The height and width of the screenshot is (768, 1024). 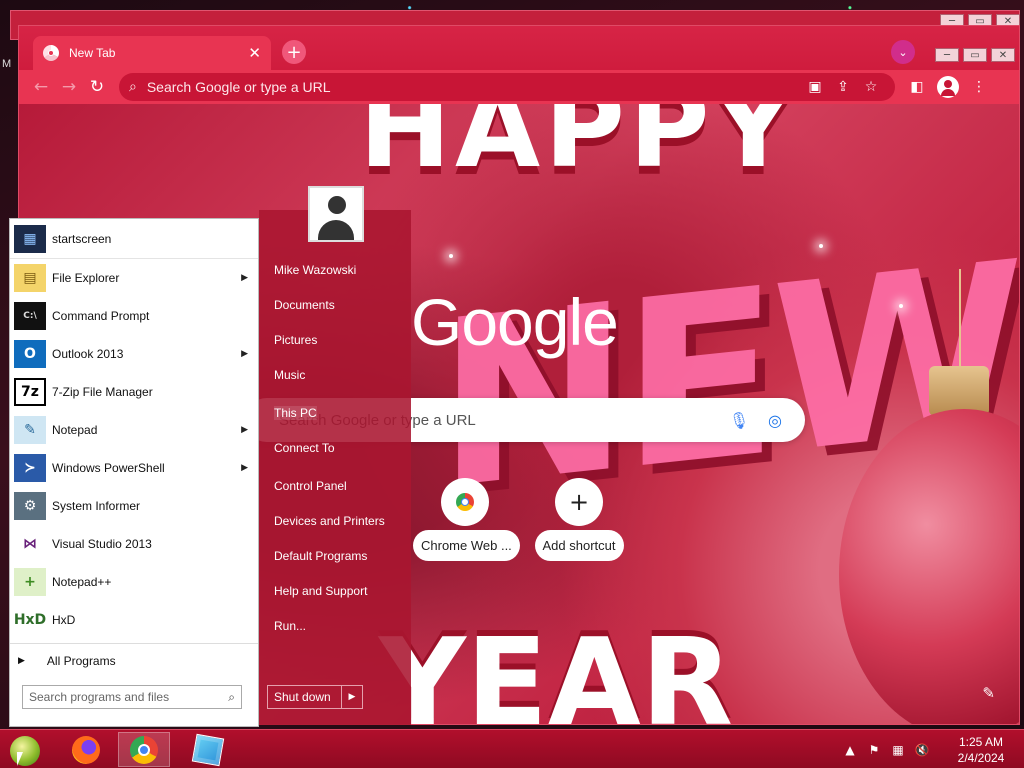 I want to click on clock-time: 1:25 AM, so click(x=981, y=741).